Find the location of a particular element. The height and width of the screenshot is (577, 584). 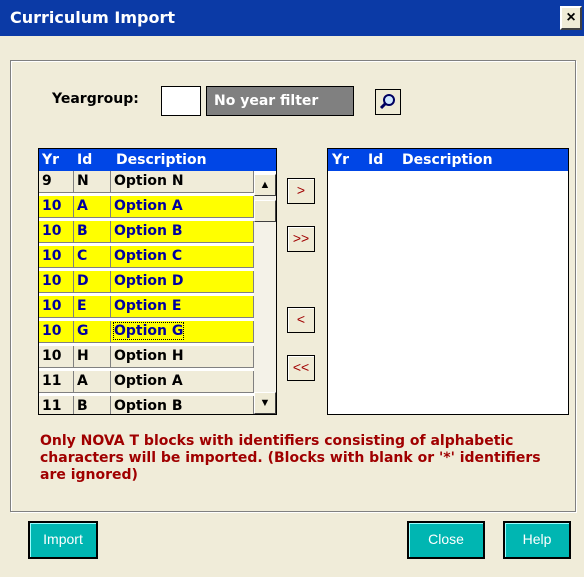

cell-text: Option E is located at coordinates (148, 306).